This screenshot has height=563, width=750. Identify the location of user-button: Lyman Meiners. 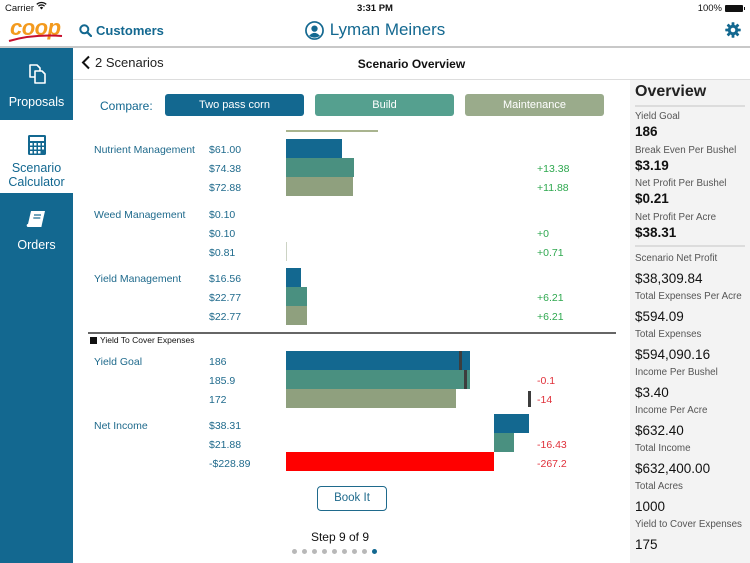
(374, 30).